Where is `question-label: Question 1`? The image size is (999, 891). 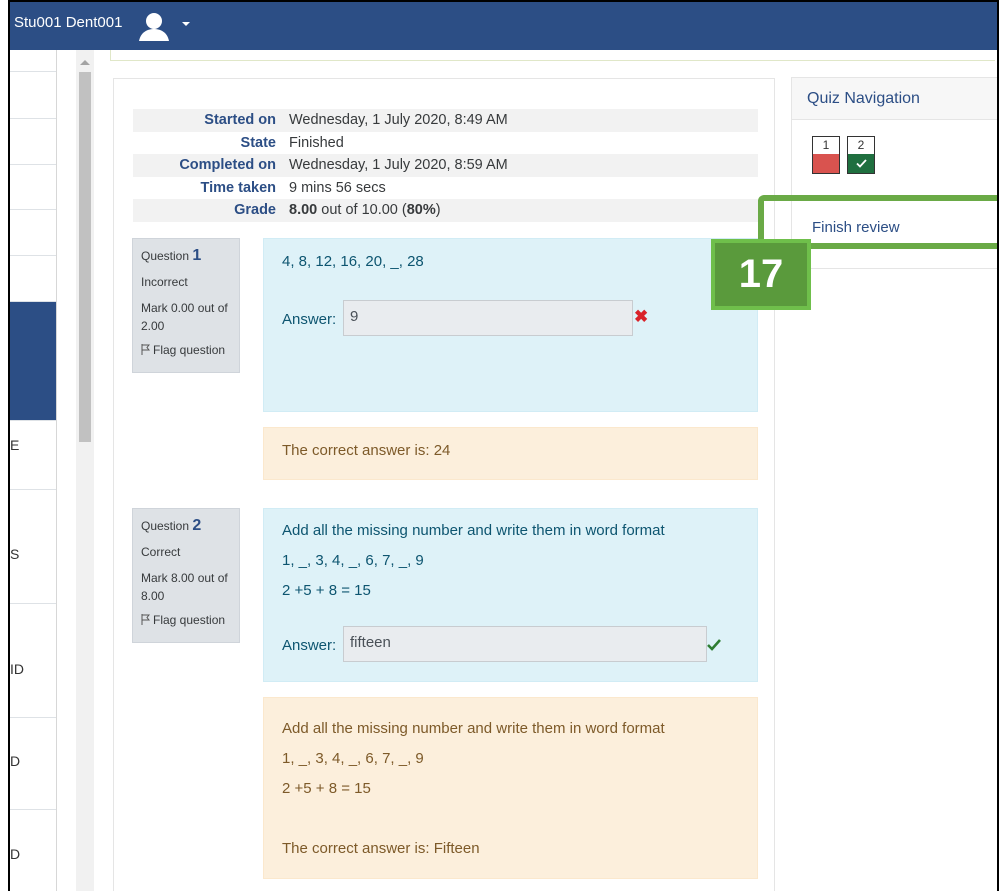 question-label: Question 1 is located at coordinates (186, 256).